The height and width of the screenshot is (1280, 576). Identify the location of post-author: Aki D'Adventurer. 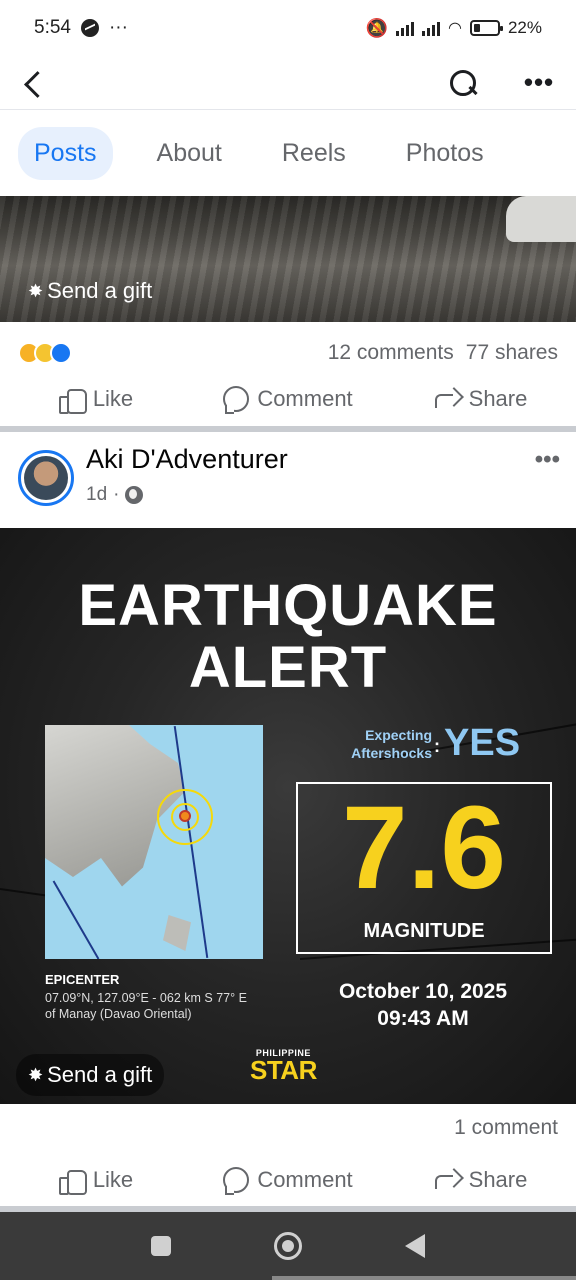
(187, 459).